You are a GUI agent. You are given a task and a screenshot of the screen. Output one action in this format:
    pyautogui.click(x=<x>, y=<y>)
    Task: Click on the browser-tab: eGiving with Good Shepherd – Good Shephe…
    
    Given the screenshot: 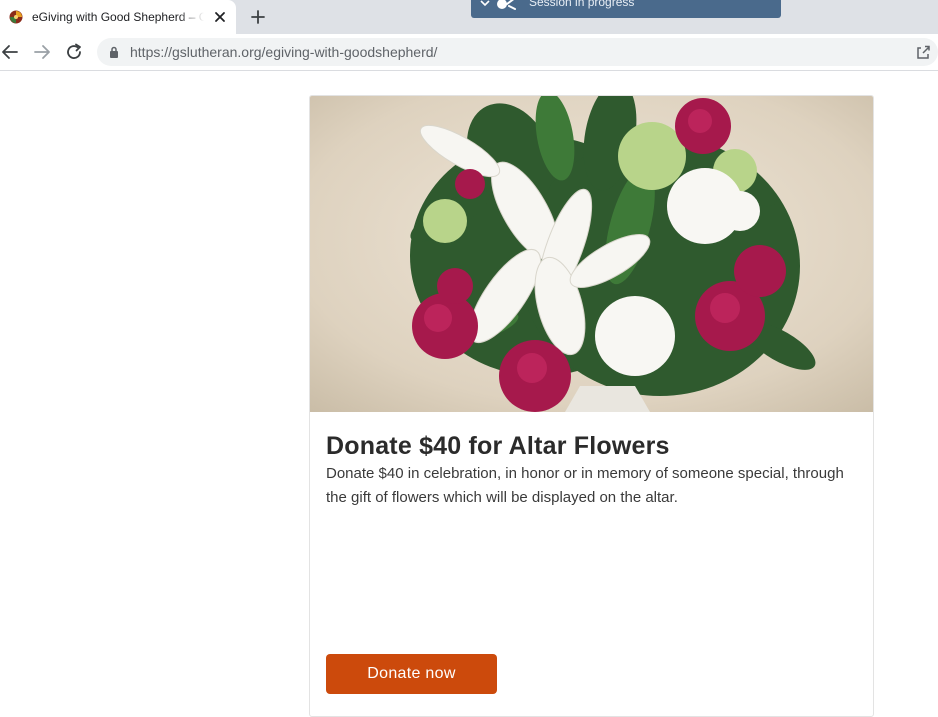 What is the action you would take?
    pyautogui.click(x=118, y=17)
    